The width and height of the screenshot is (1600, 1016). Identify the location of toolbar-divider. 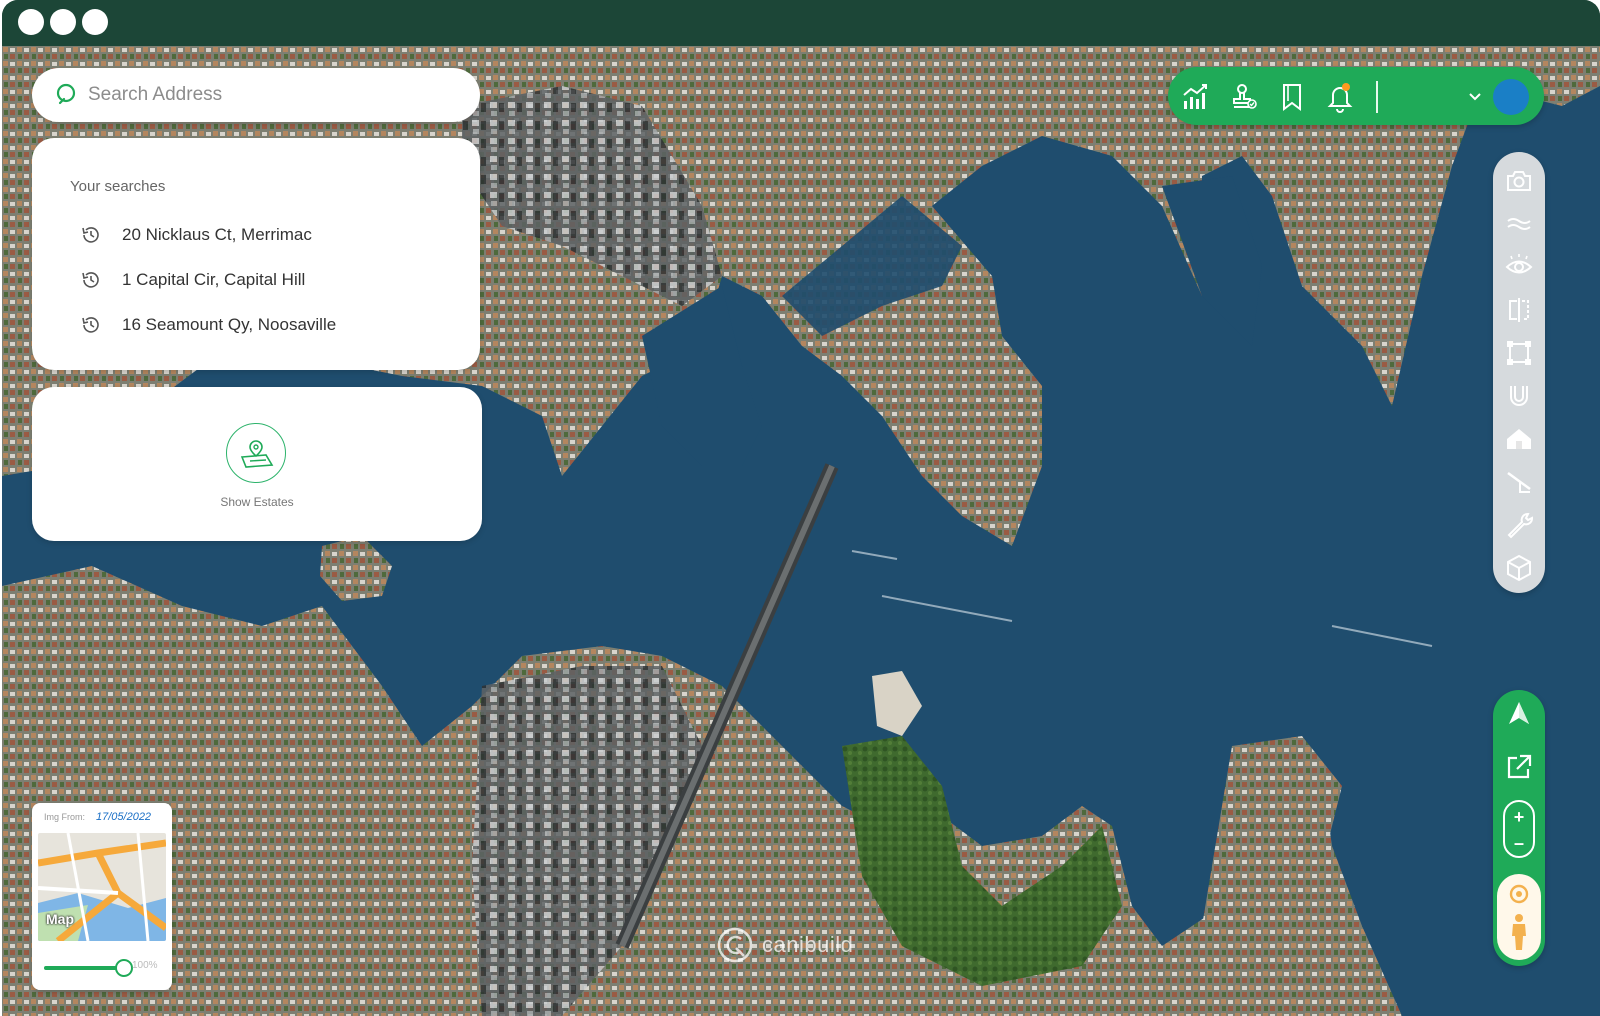
(1377, 97).